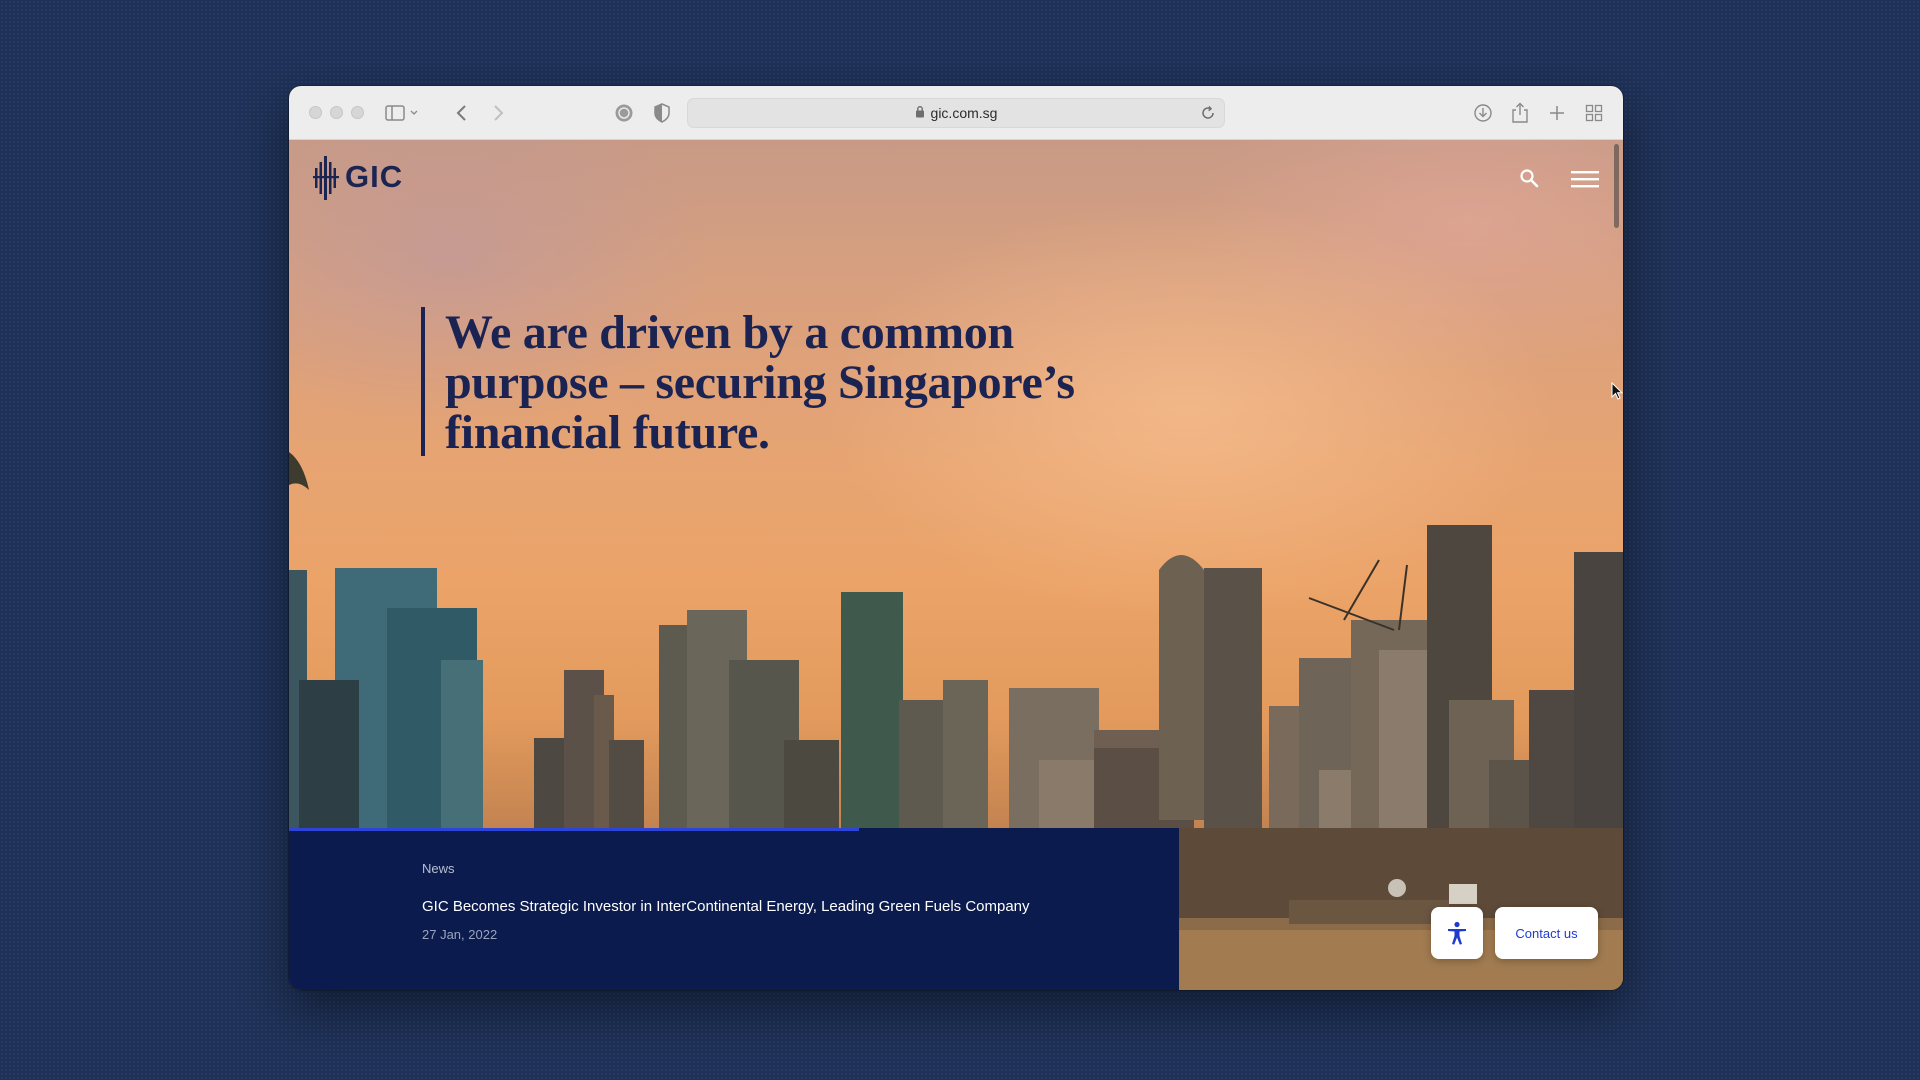 Image resolution: width=1920 pixels, height=1080 pixels. What do you see at coordinates (498, 113) in the screenshot?
I see `forward-icon` at bounding box center [498, 113].